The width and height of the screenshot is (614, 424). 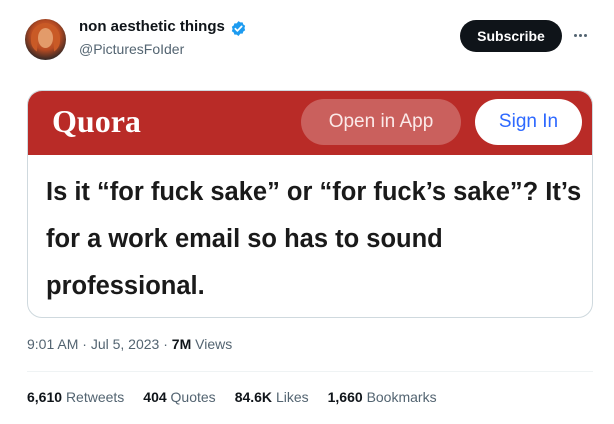 What do you see at coordinates (95, 397) in the screenshot?
I see `stat-label: Retweets` at bounding box center [95, 397].